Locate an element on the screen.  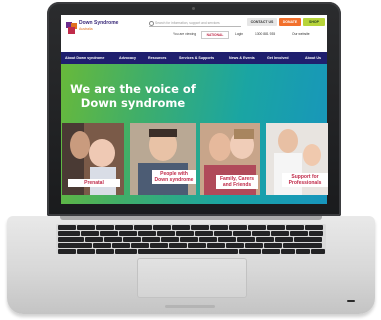
laptop-hinge is located at coordinates (191, 218).